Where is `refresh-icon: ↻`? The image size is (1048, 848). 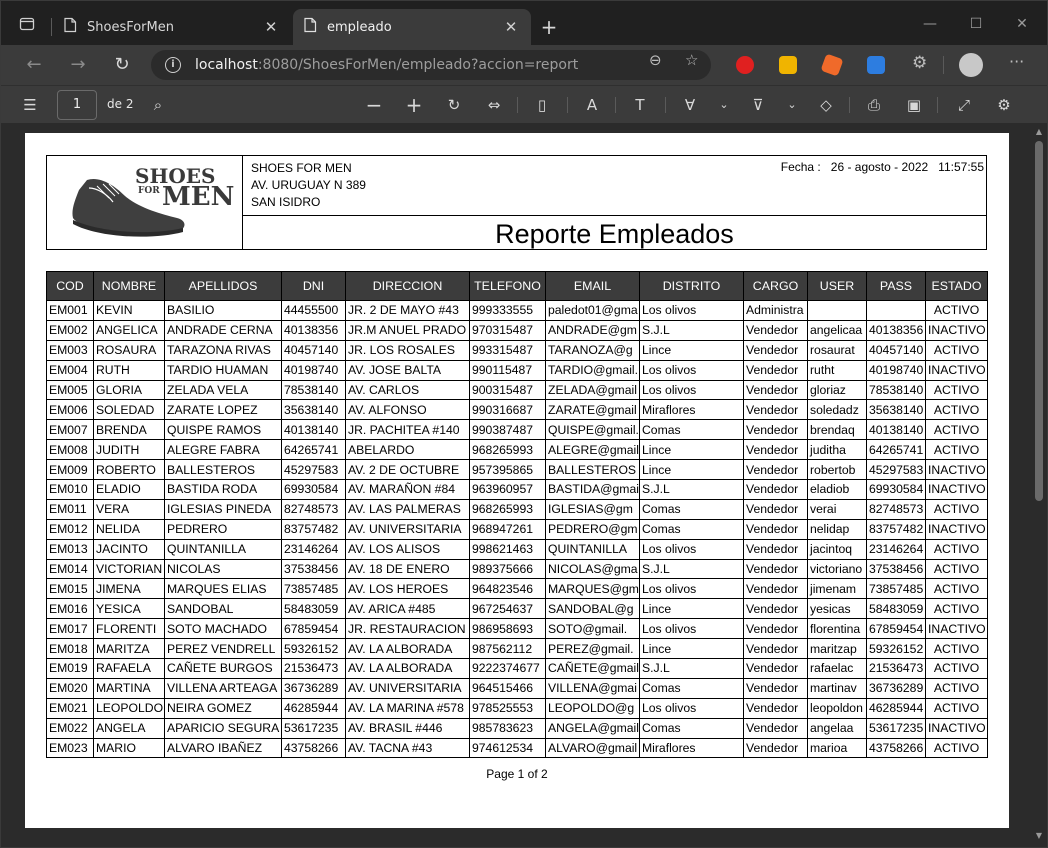
refresh-icon: ↻ is located at coordinates (122, 65).